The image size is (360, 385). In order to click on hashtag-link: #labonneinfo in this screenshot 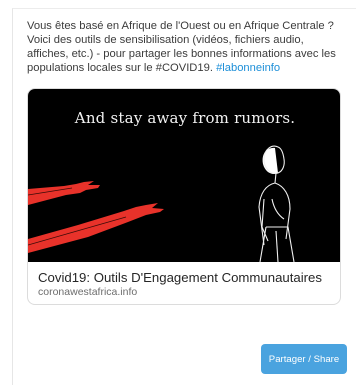, I will do `click(248, 68)`.